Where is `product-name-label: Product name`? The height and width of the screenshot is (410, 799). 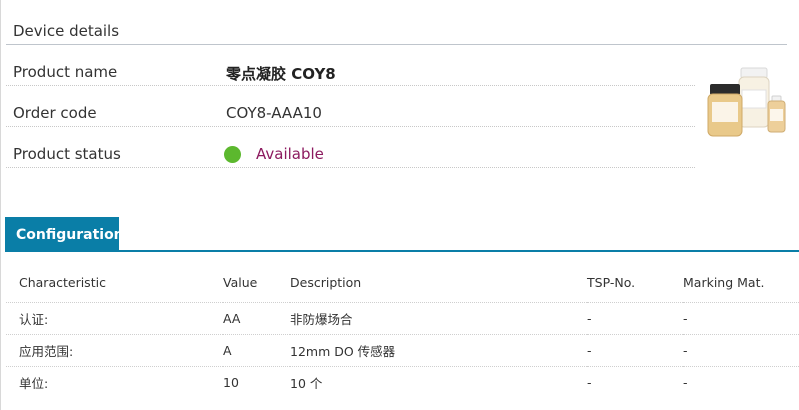
product-name-label: Product name is located at coordinates (65, 72).